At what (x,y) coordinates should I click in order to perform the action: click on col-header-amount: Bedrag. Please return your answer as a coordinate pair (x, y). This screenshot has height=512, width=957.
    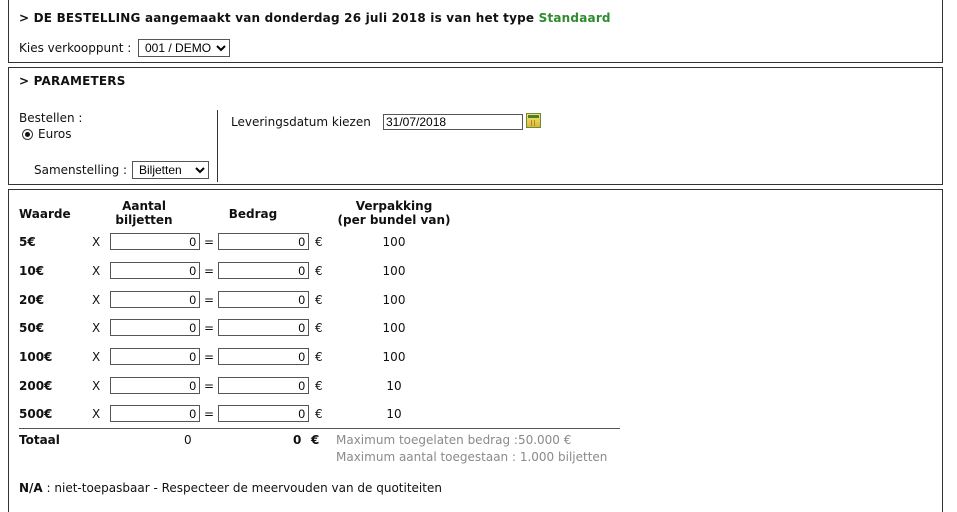
    Looking at the image, I should click on (253, 214).